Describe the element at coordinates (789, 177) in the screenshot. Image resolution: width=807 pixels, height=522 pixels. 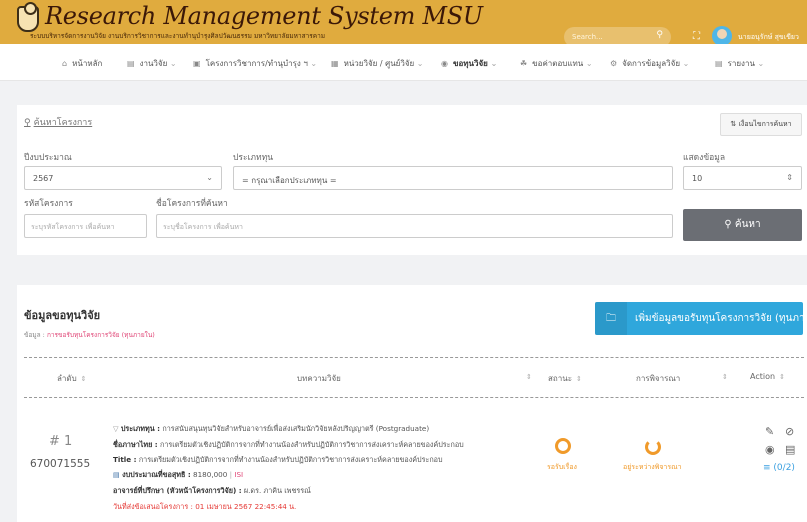
I see `updown-icon: ⇕` at that location.